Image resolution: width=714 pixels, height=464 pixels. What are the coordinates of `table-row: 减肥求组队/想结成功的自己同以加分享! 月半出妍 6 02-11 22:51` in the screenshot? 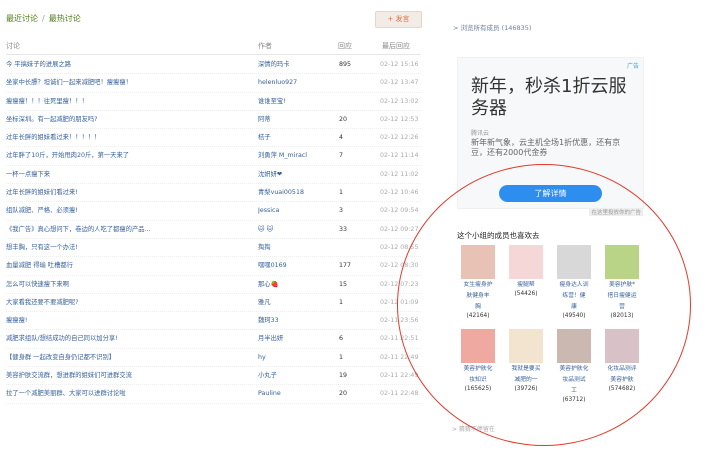 It's located at (213, 339).